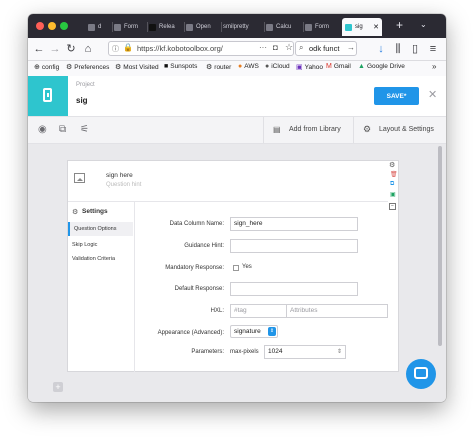 The height and width of the screenshot is (438, 474). Describe the element at coordinates (381, 49) in the screenshot. I see `downloads-icon: ↓` at that location.